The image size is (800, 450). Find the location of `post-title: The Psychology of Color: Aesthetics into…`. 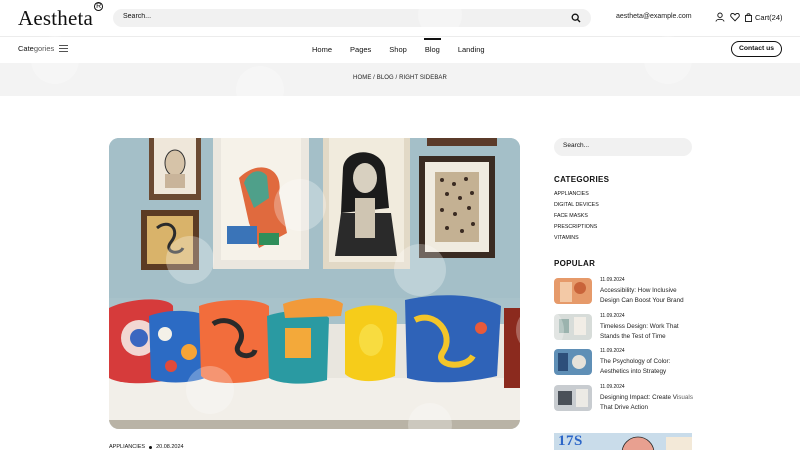

post-title: The Psychology of Color: Aesthetics into… is located at coordinates (648, 367).